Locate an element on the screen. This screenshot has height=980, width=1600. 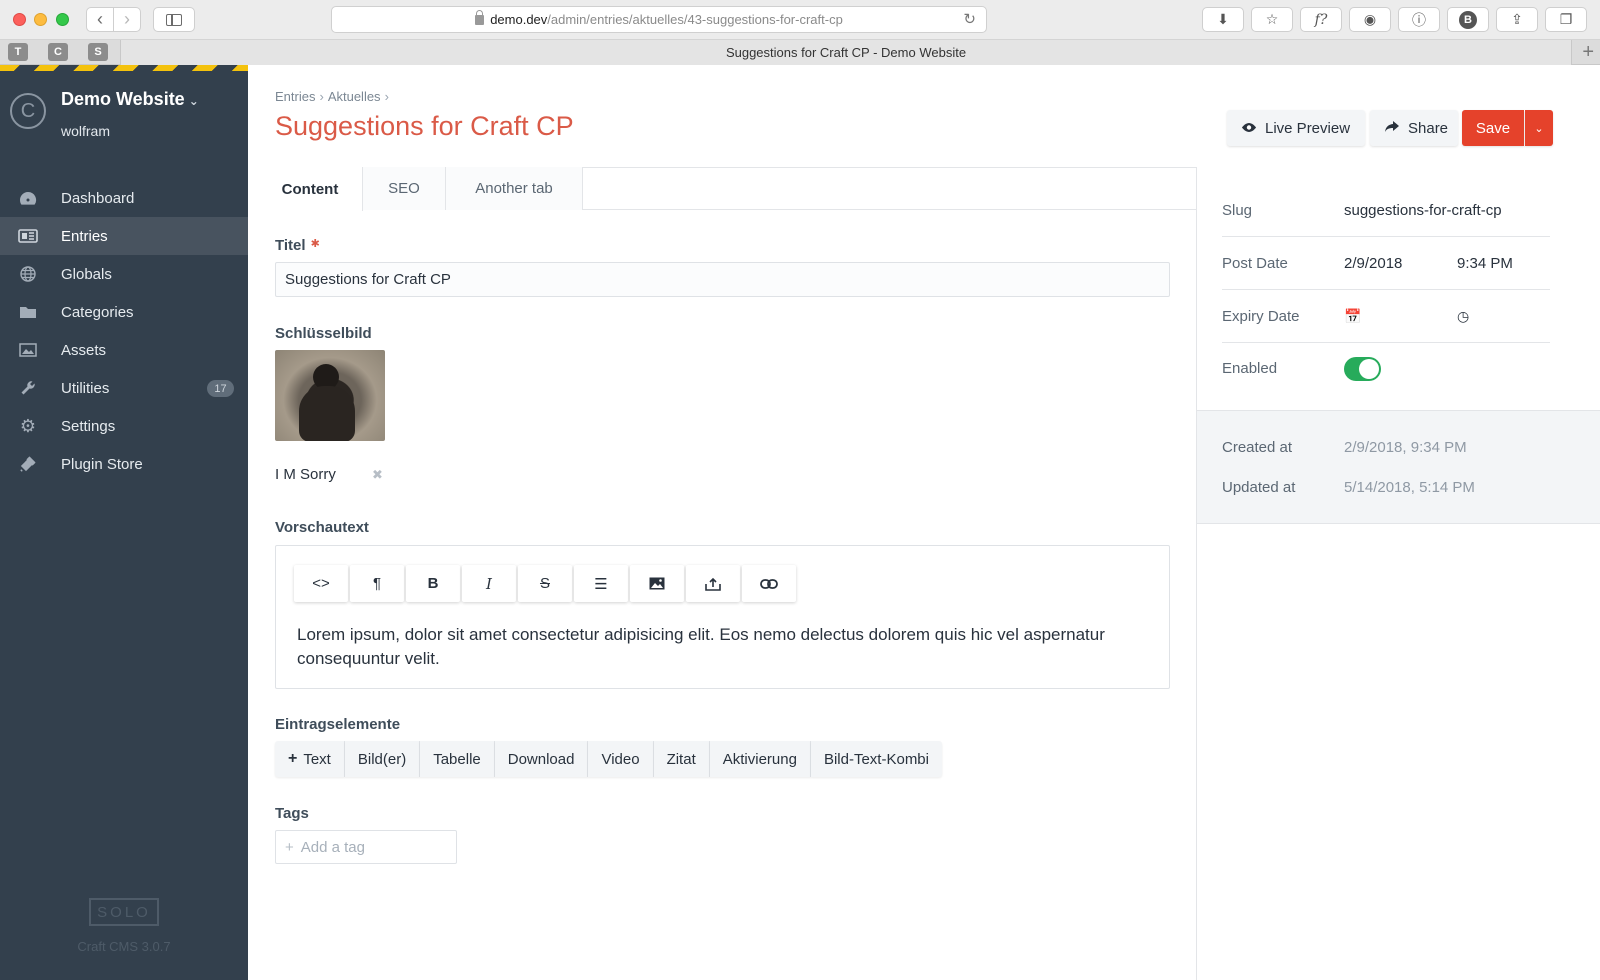
site-logo-icon: C is located at coordinates (28, 111).